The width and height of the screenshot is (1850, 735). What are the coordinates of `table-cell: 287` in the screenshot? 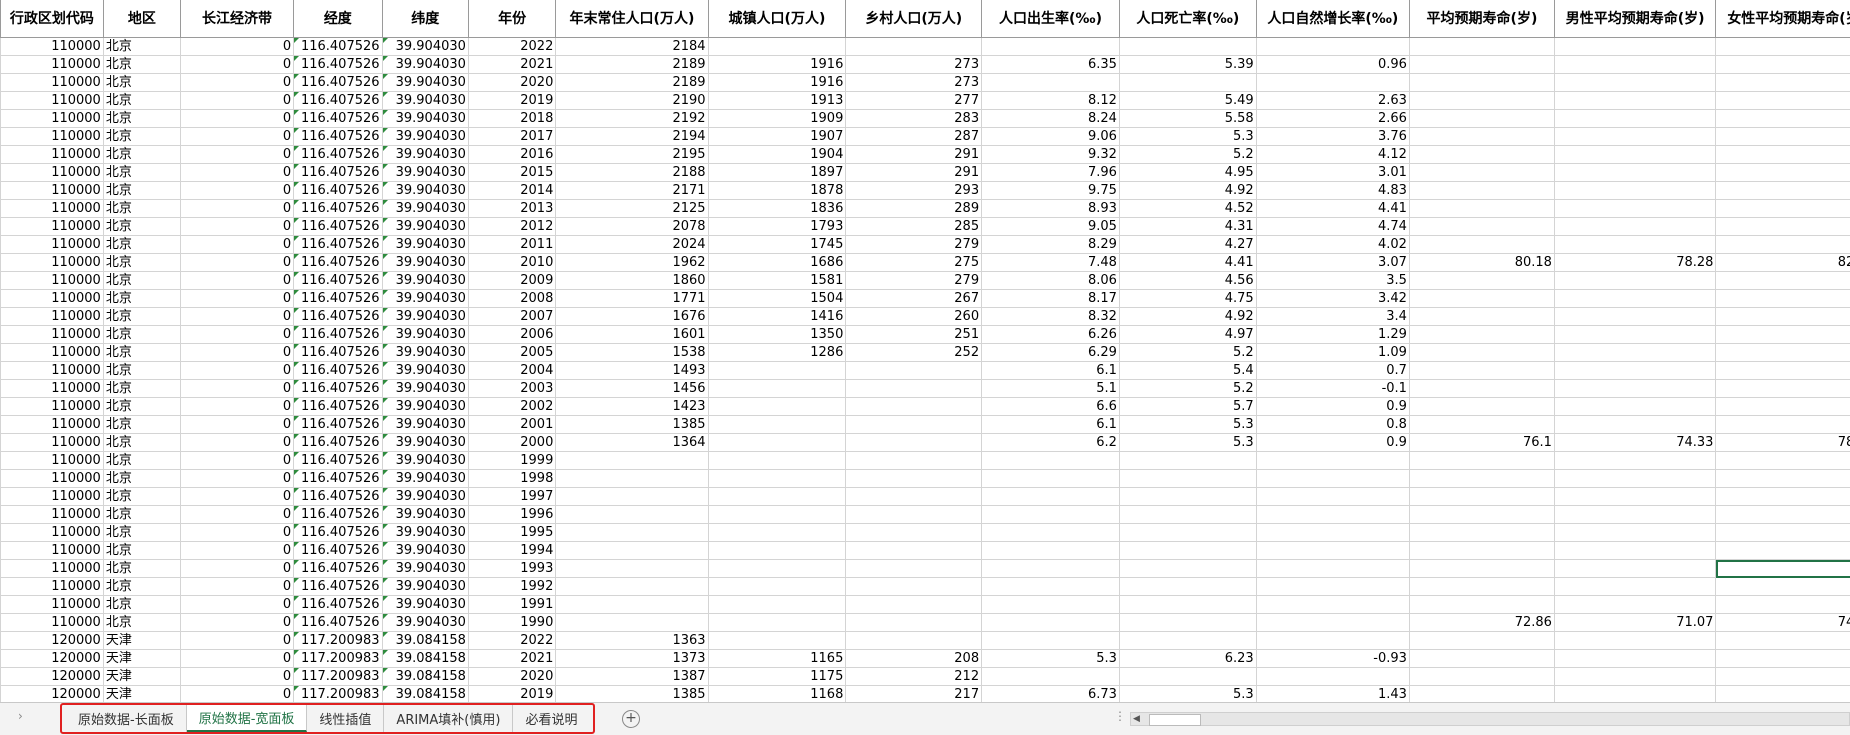 It's located at (914, 136).